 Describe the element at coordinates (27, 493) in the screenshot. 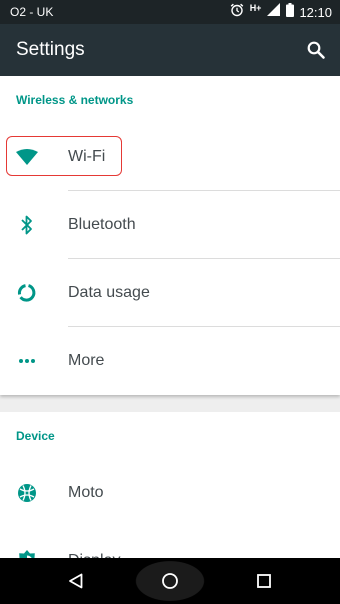

I see `moto-icon` at that location.